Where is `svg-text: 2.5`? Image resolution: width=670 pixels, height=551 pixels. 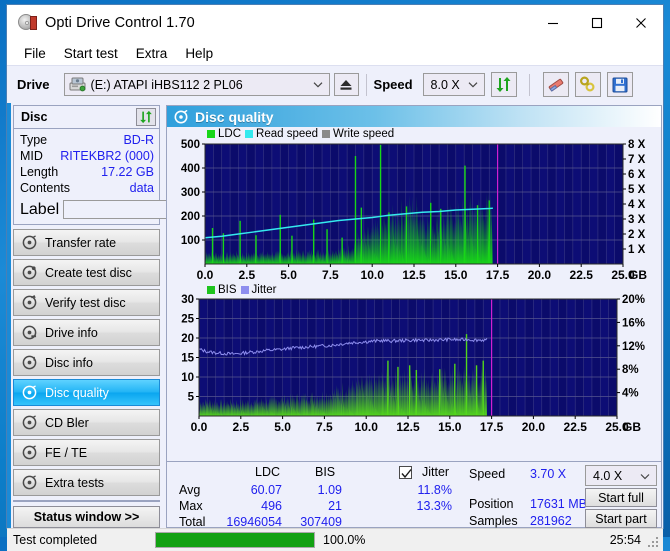 svg-text: 2.5 is located at coordinates (246, 275).